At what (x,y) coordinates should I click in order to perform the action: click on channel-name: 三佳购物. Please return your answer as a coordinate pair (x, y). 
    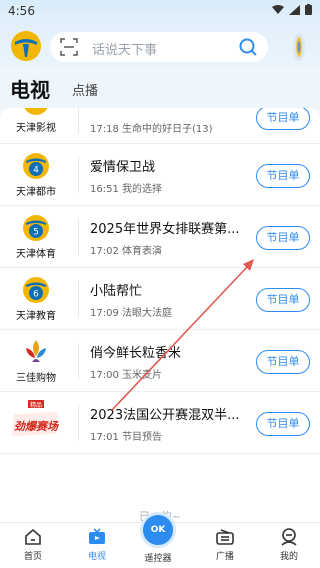
    Looking at the image, I should click on (36, 378).